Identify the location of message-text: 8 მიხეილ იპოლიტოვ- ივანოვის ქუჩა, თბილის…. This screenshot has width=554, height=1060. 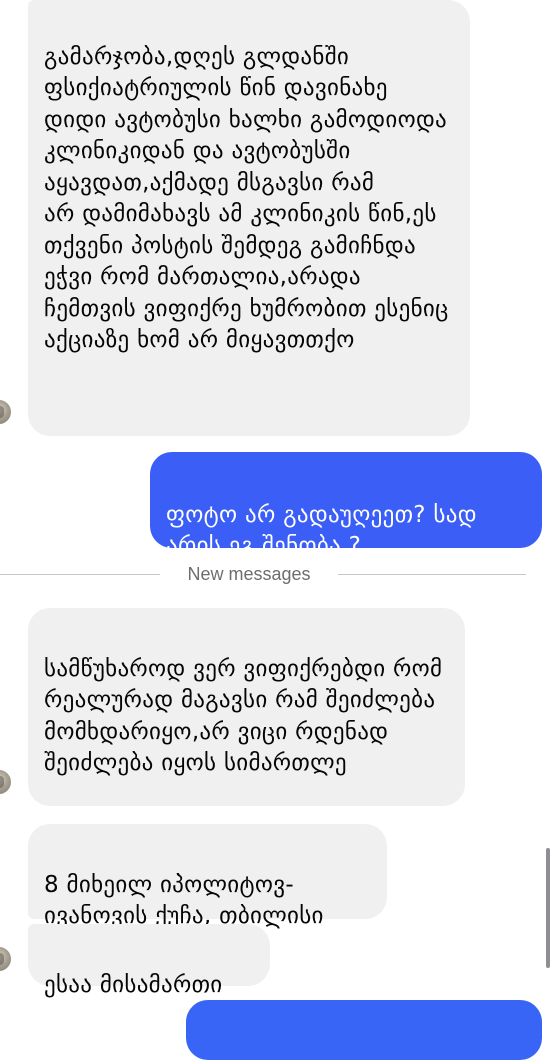
(184, 900).